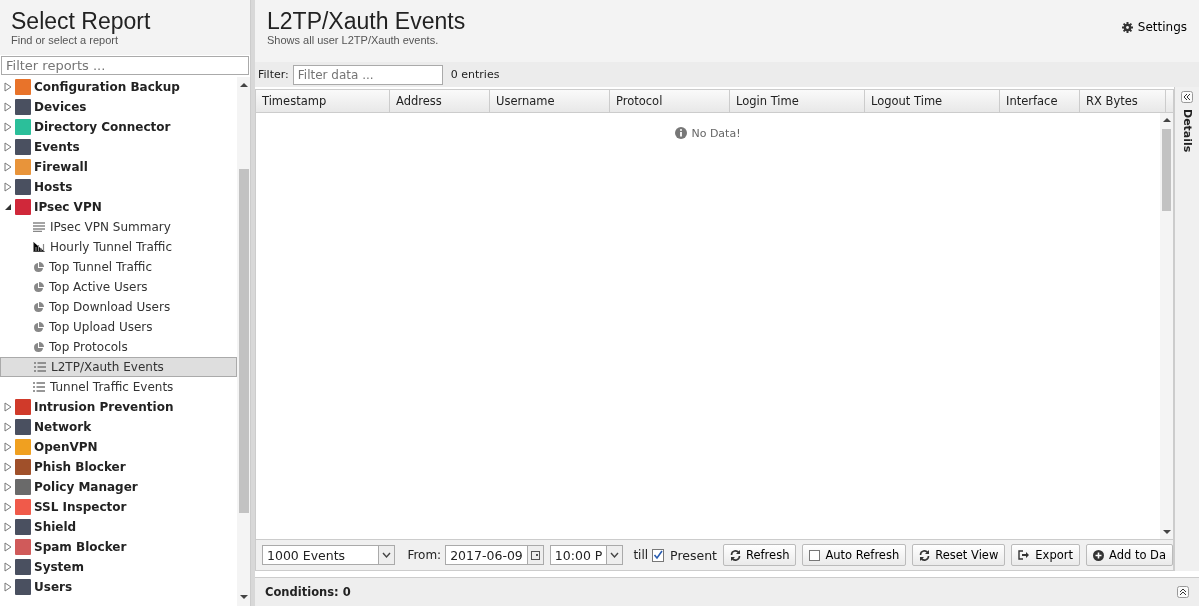  What do you see at coordinates (959, 555) in the screenshot?
I see `toolbar-button: Reset View` at bounding box center [959, 555].